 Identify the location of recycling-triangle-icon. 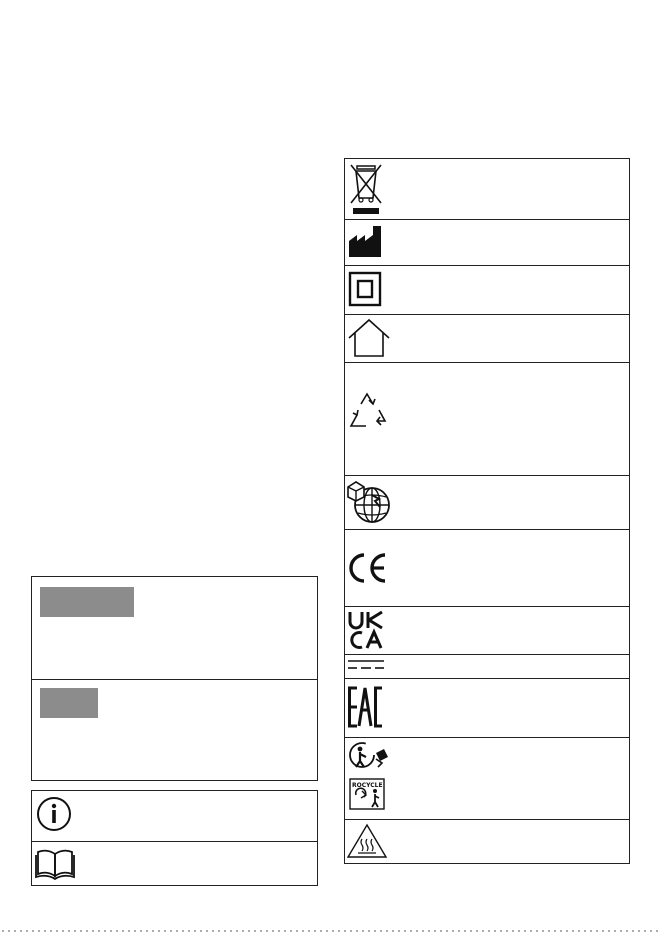
(368, 411).